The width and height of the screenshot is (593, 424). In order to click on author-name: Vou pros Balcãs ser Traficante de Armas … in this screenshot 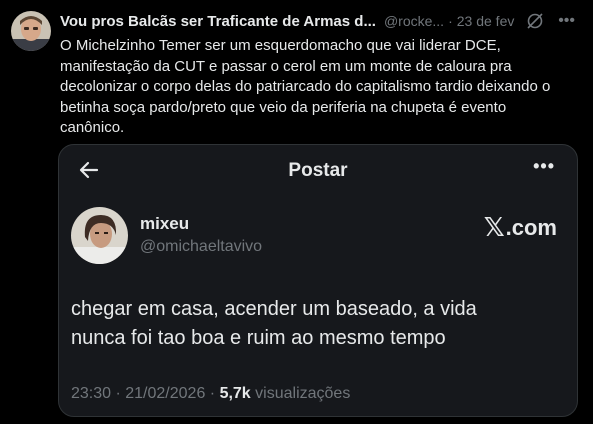, I will do `click(218, 21)`.